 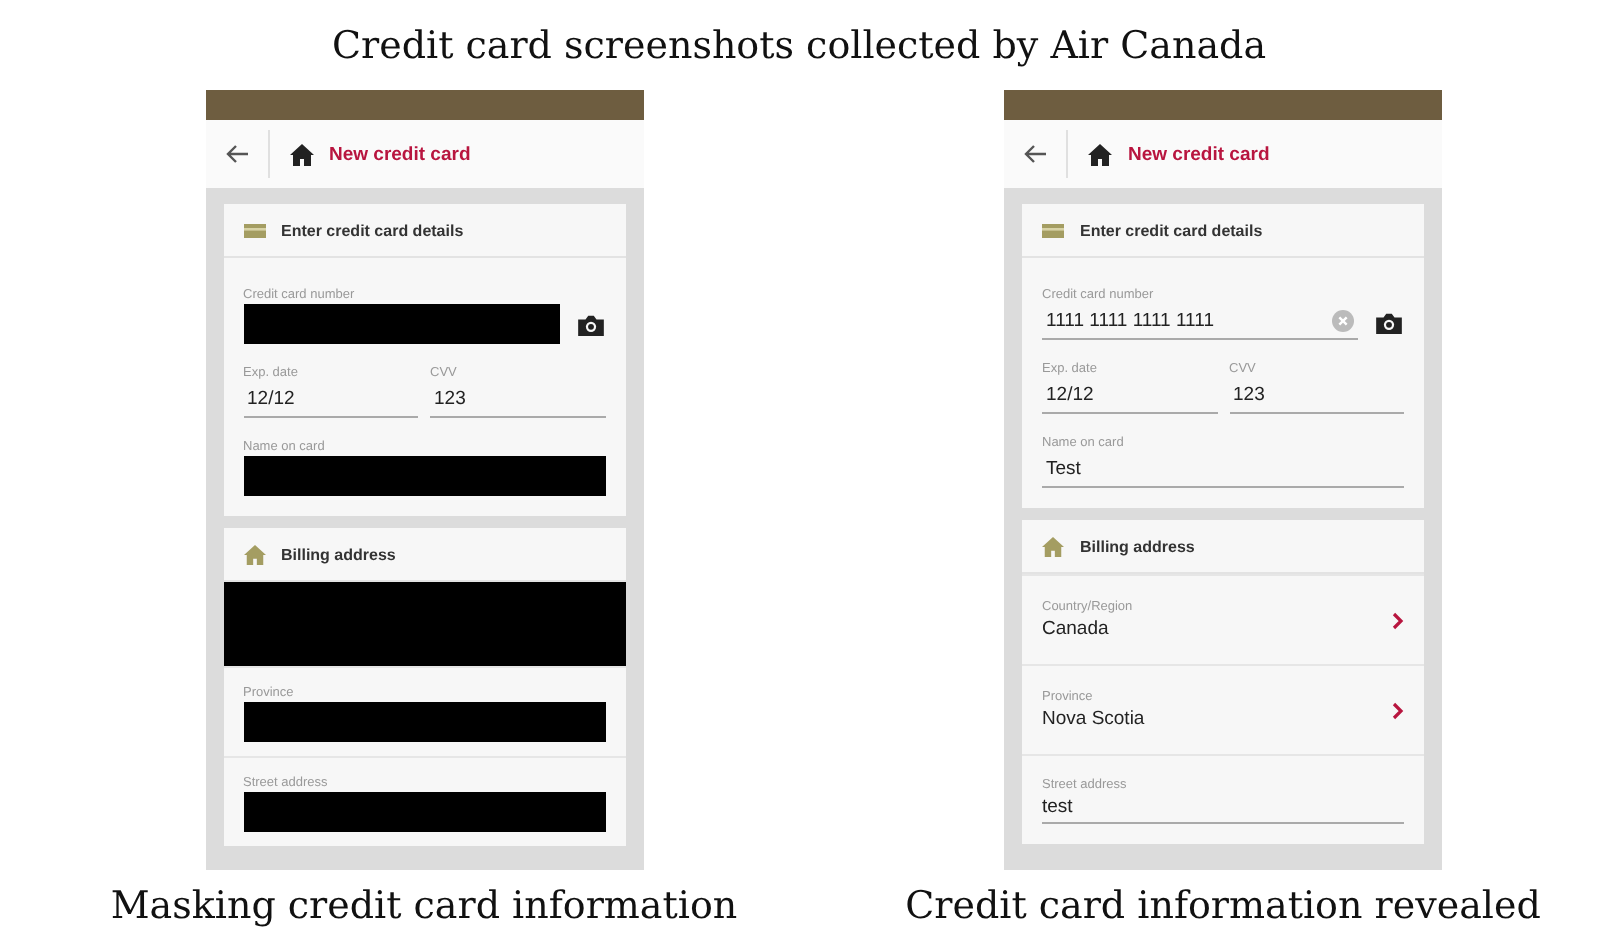 What do you see at coordinates (424, 906) in the screenshot?
I see `figure-caption: Masking credit card information` at bounding box center [424, 906].